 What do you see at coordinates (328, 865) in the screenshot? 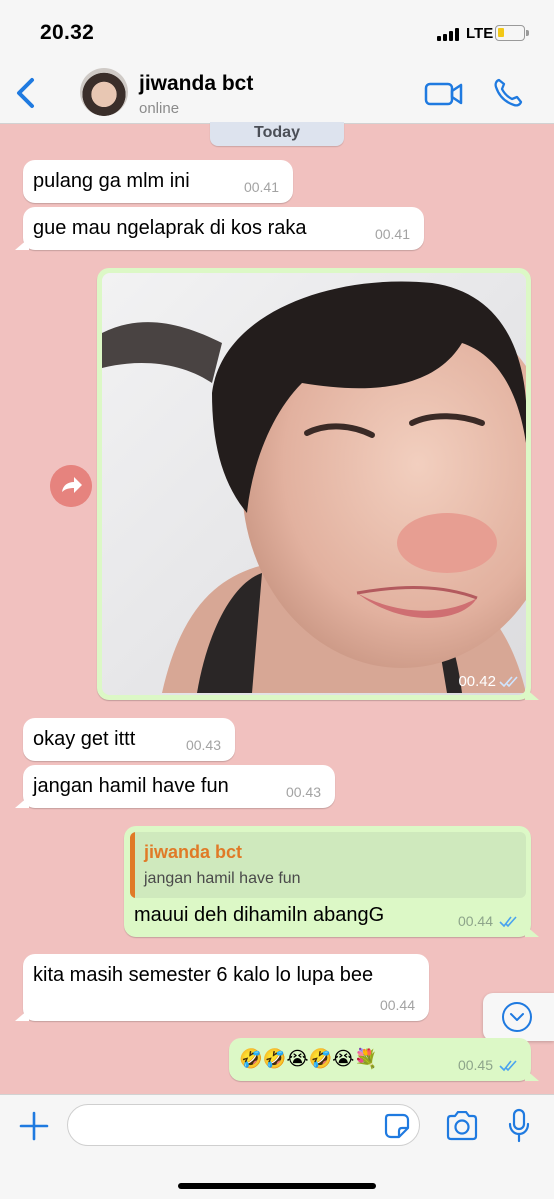
I see `reply-quote: jiwanda bct jangan hamil have fun` at bounding box center [328, 865].